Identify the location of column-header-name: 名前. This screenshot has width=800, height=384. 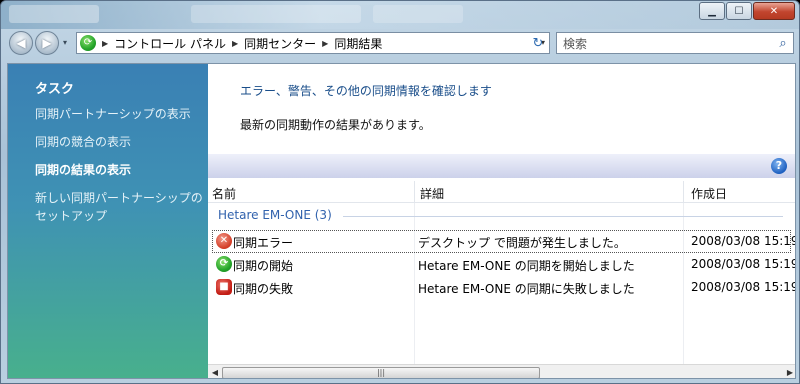
(224, 193).